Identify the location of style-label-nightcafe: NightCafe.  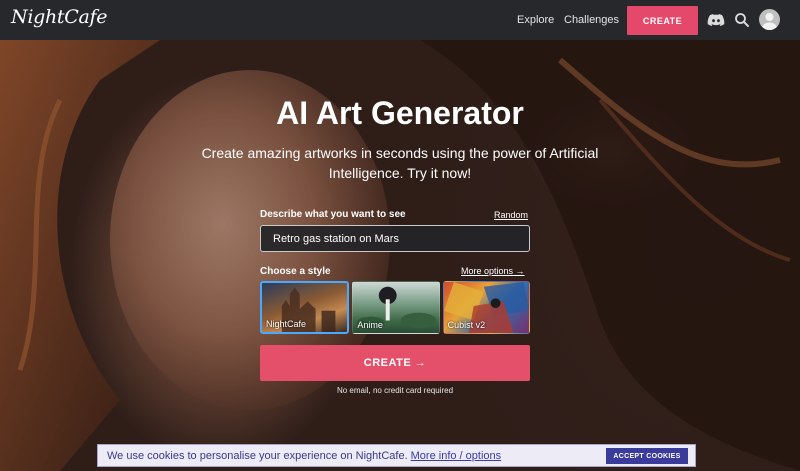
(286, 324).